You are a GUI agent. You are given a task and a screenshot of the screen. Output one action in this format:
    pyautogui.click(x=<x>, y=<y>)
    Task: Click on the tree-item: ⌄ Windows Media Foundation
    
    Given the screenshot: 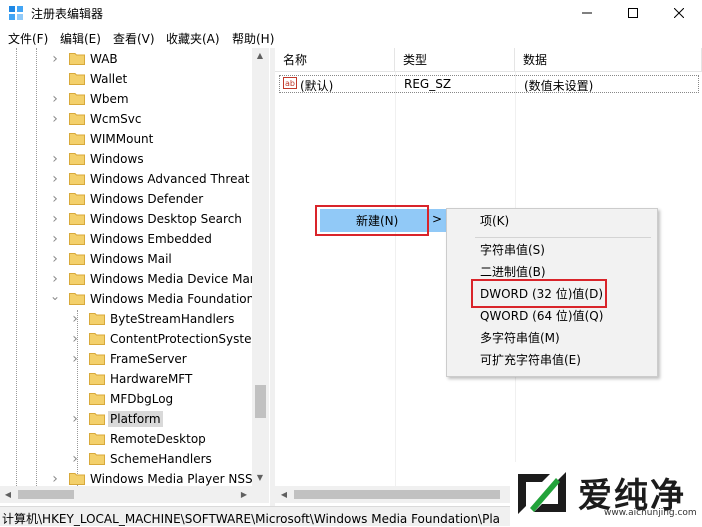 What is the action you would take?
    pyautogui.click(x=127, y=299)
    